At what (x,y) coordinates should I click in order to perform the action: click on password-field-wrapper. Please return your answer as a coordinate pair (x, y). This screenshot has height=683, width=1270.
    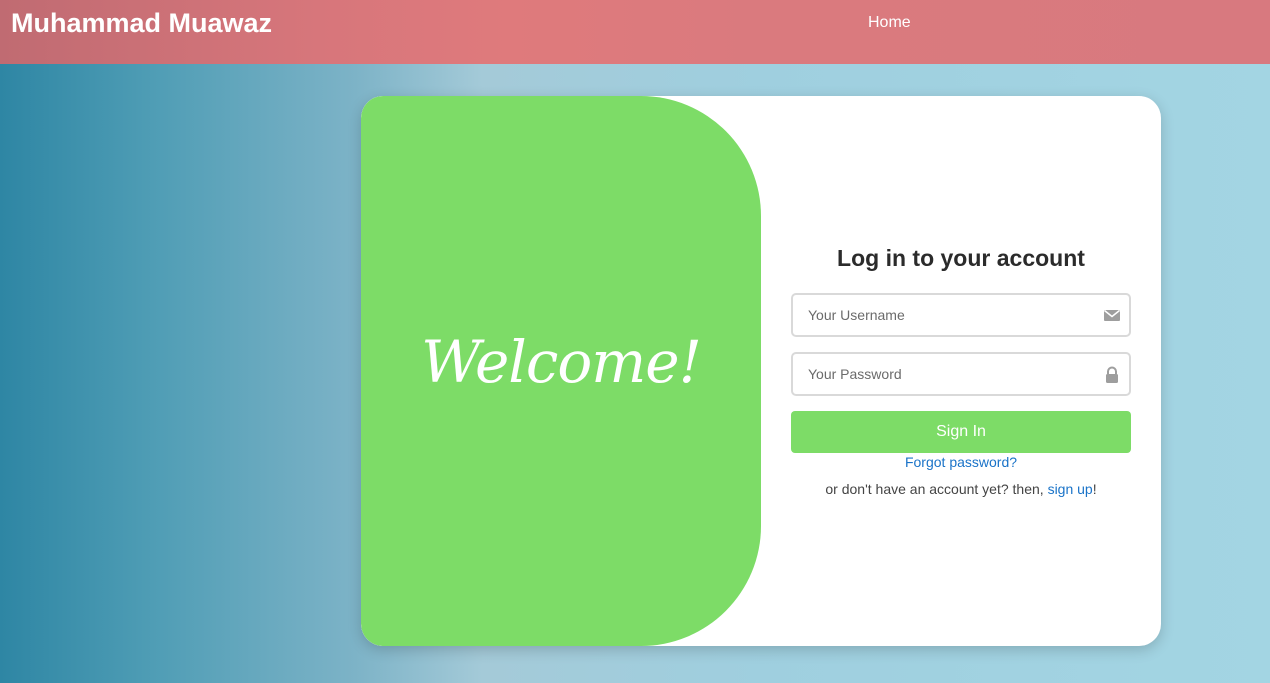
    Looking at the image, I should click on (961, 374).